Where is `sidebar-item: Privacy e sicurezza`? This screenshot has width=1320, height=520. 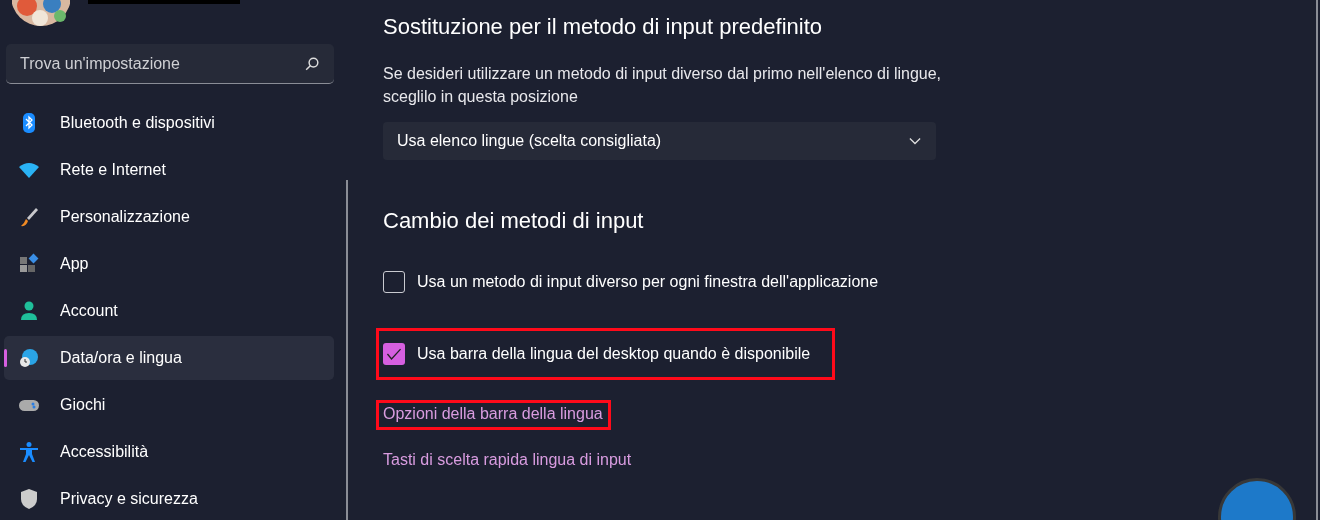
sidebar-item: Privacy e sicurezza is located at coordinates (169, 498).